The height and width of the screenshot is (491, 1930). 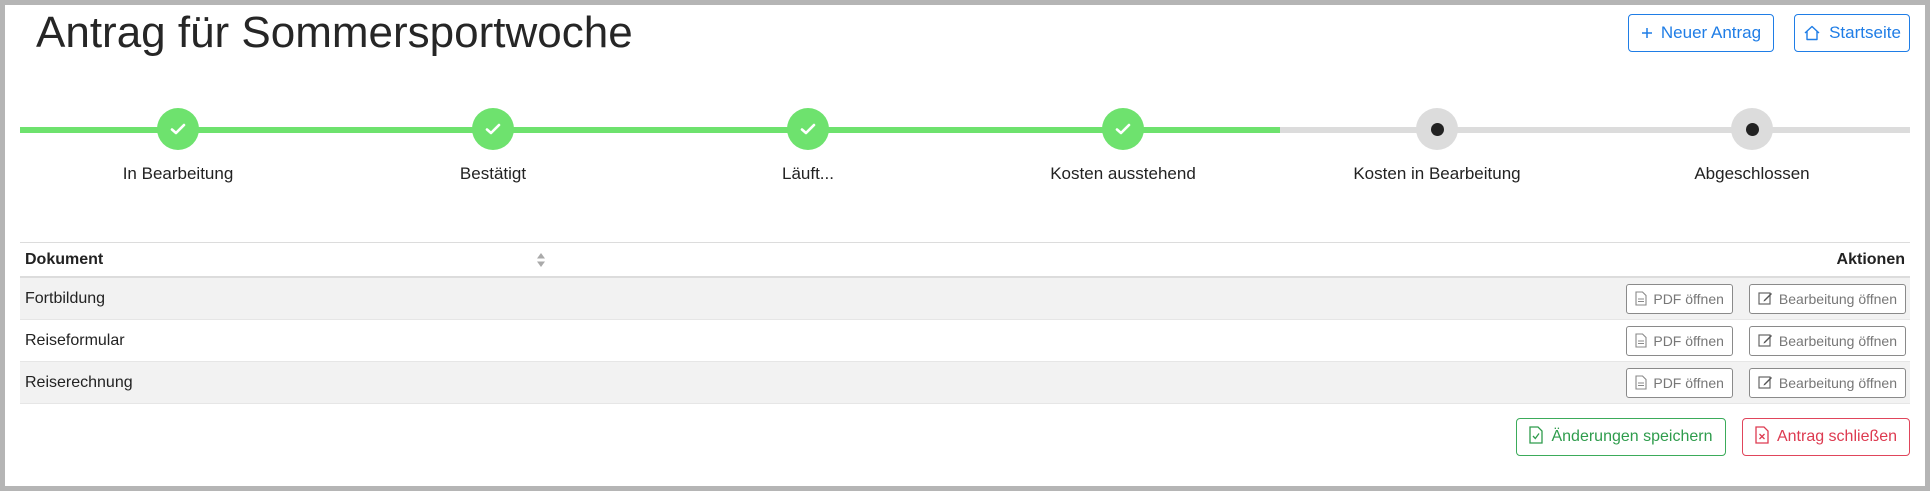 I want to click on home-icon, so click(x=1812, y=33).